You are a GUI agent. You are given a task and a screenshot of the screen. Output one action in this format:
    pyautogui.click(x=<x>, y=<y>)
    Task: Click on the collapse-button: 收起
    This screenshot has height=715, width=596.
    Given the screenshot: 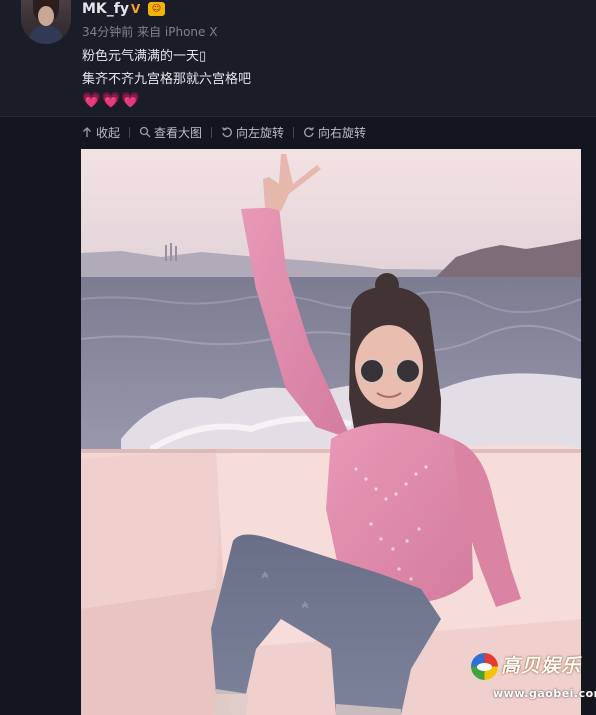 What is the action you would take?
    pyautogui.click(x=100, y=132)
    